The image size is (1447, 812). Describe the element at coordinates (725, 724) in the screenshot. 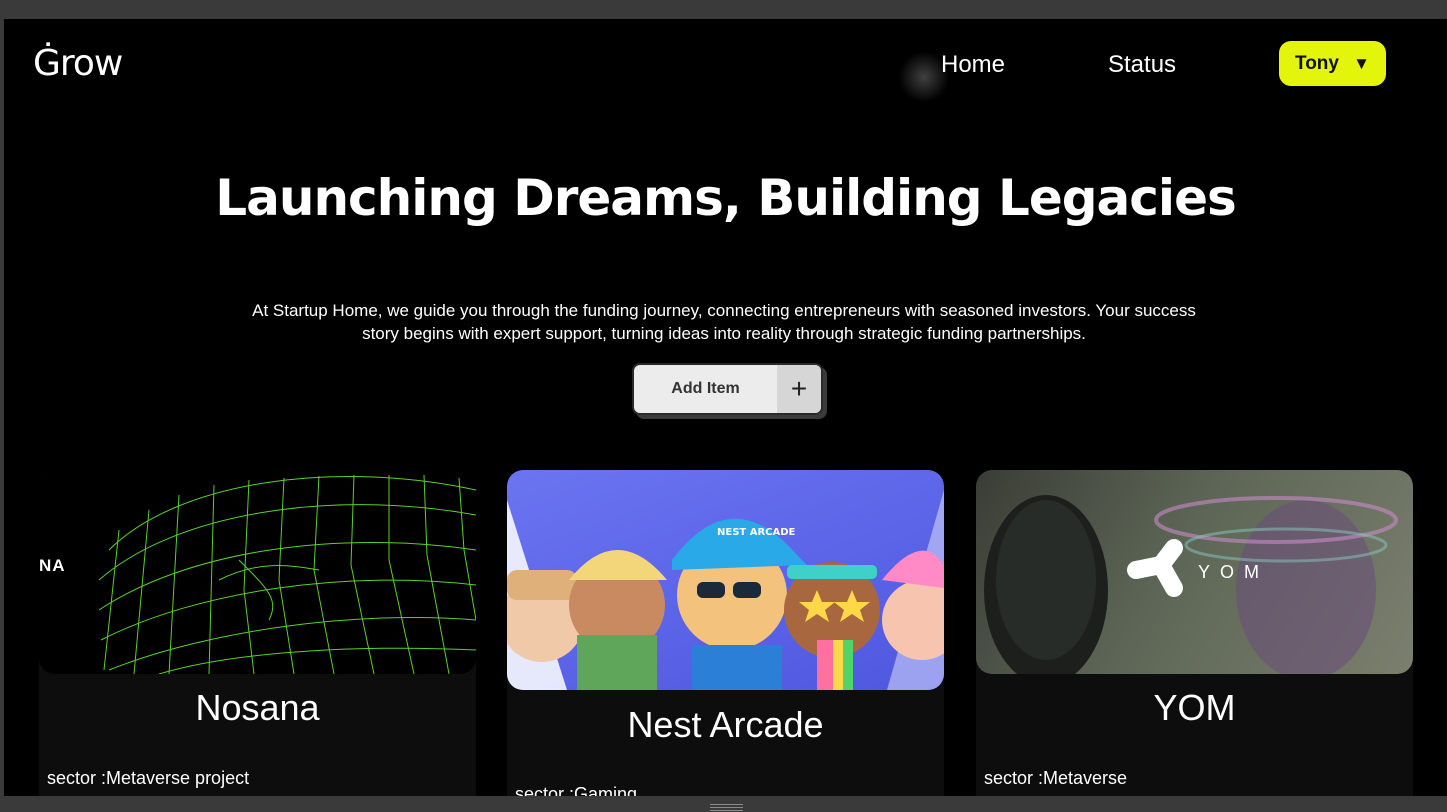

I see `card-title: Nest Arcade` at that location.